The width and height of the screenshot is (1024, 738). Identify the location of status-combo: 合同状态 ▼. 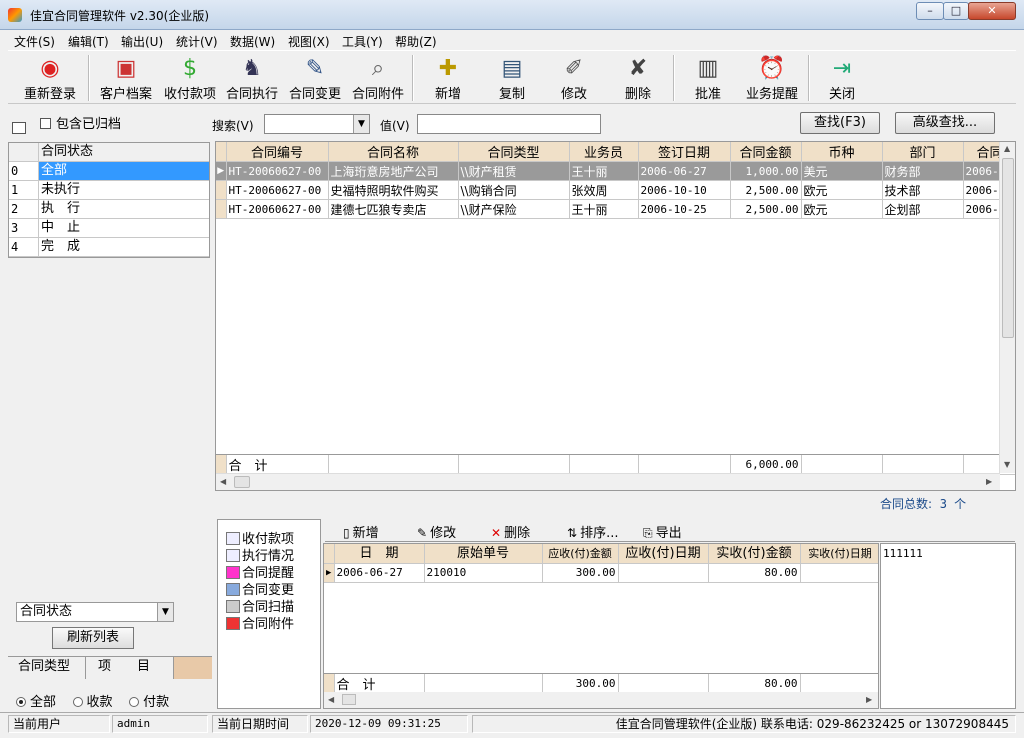
(95, 612).